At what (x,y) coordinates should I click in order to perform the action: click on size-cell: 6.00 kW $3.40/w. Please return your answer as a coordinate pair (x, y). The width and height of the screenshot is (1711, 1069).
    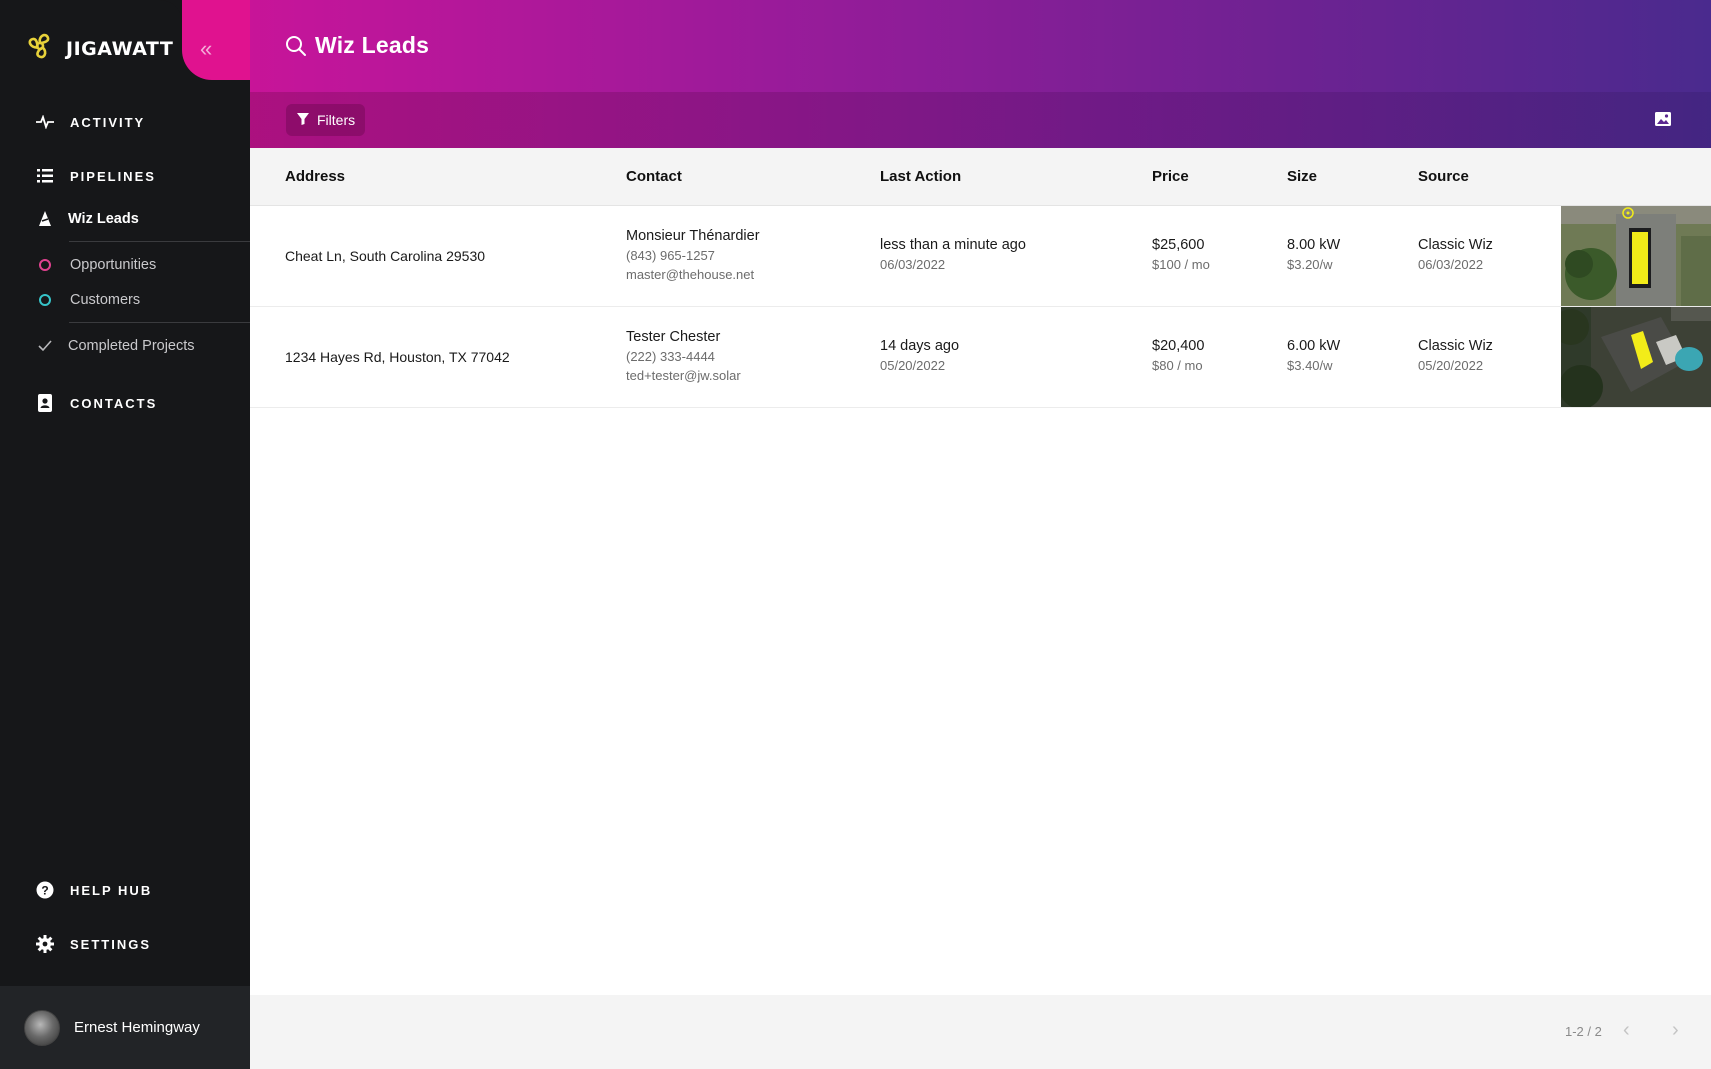
    Looking at the image, I should click on (1313, 355).